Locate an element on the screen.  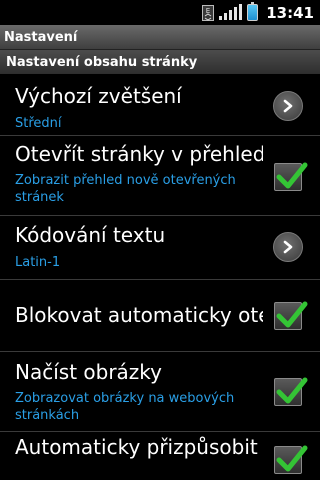
setting-summary: Zobrazit přehled nově otevřených stránek is located at coordinates (125, 189).